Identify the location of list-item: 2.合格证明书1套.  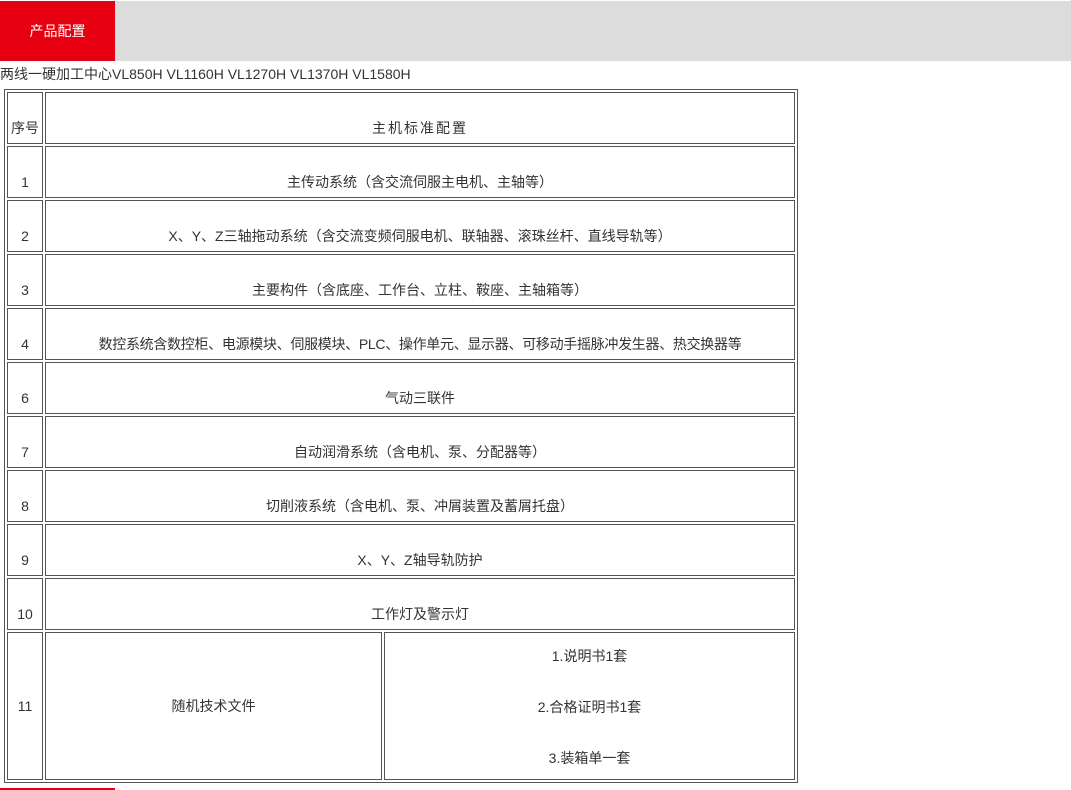
(589, 707).